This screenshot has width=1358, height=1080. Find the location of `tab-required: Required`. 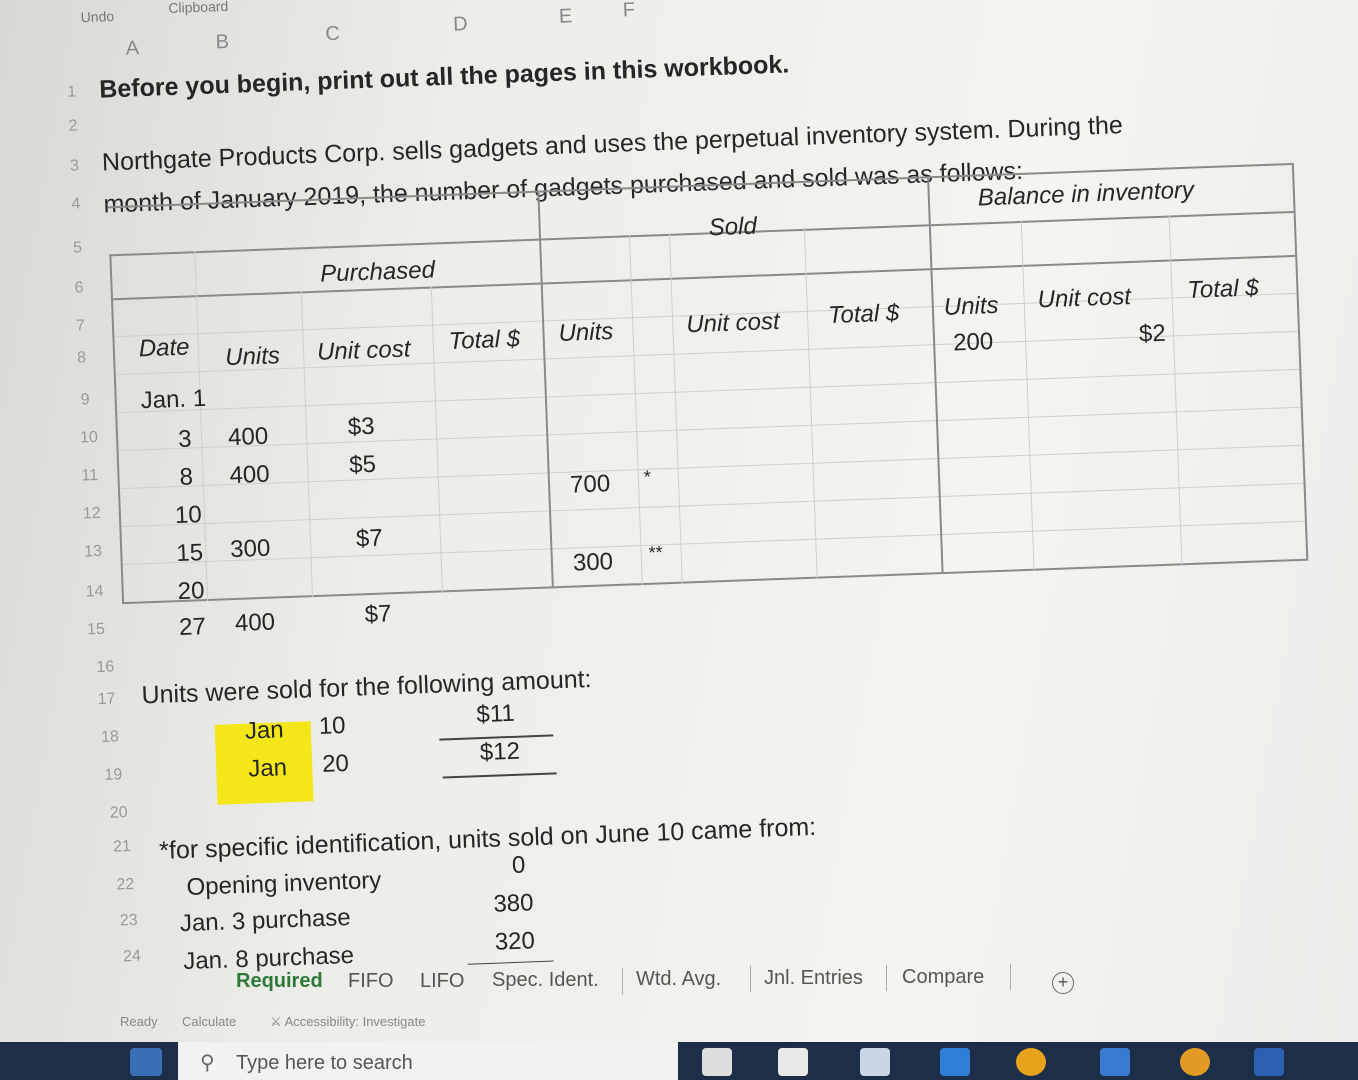

tab-required: Required is located at coordinates (279, 981).